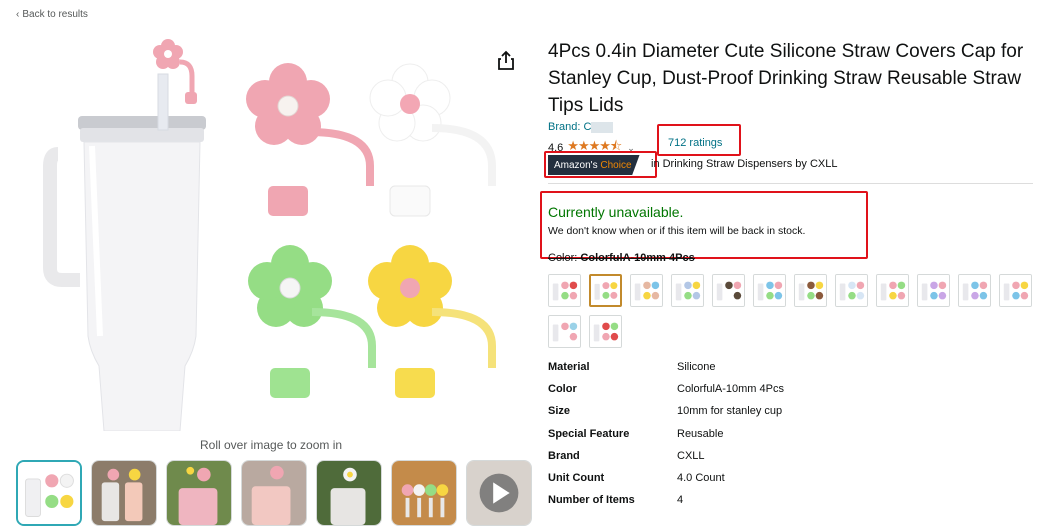 Image resolution: width=1045 pixels, height=531 pixels. Describe the element at coordinates (790, 183) in the screenshot. I see `divider` at that location.